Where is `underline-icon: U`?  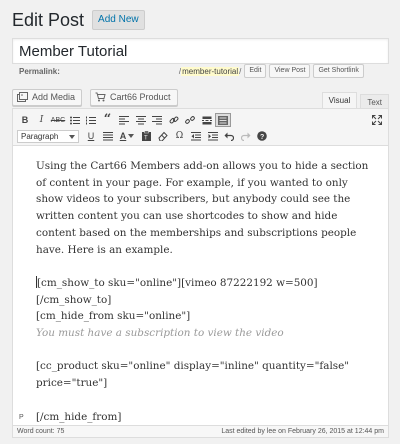 underline-icon: U is located at coordinates (91, 136).